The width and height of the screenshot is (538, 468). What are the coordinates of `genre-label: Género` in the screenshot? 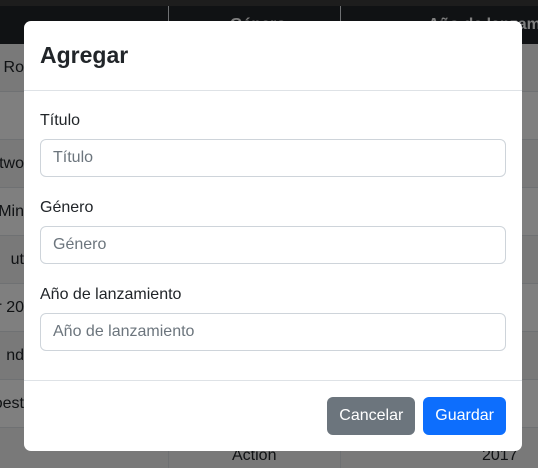 It's located at (67, 207).